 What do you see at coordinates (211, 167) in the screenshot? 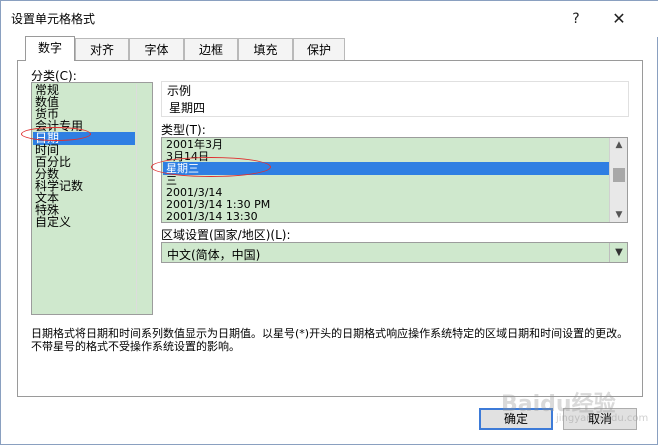
I see `annotation-oval-weekday-type` at bounding box center [211, 167].